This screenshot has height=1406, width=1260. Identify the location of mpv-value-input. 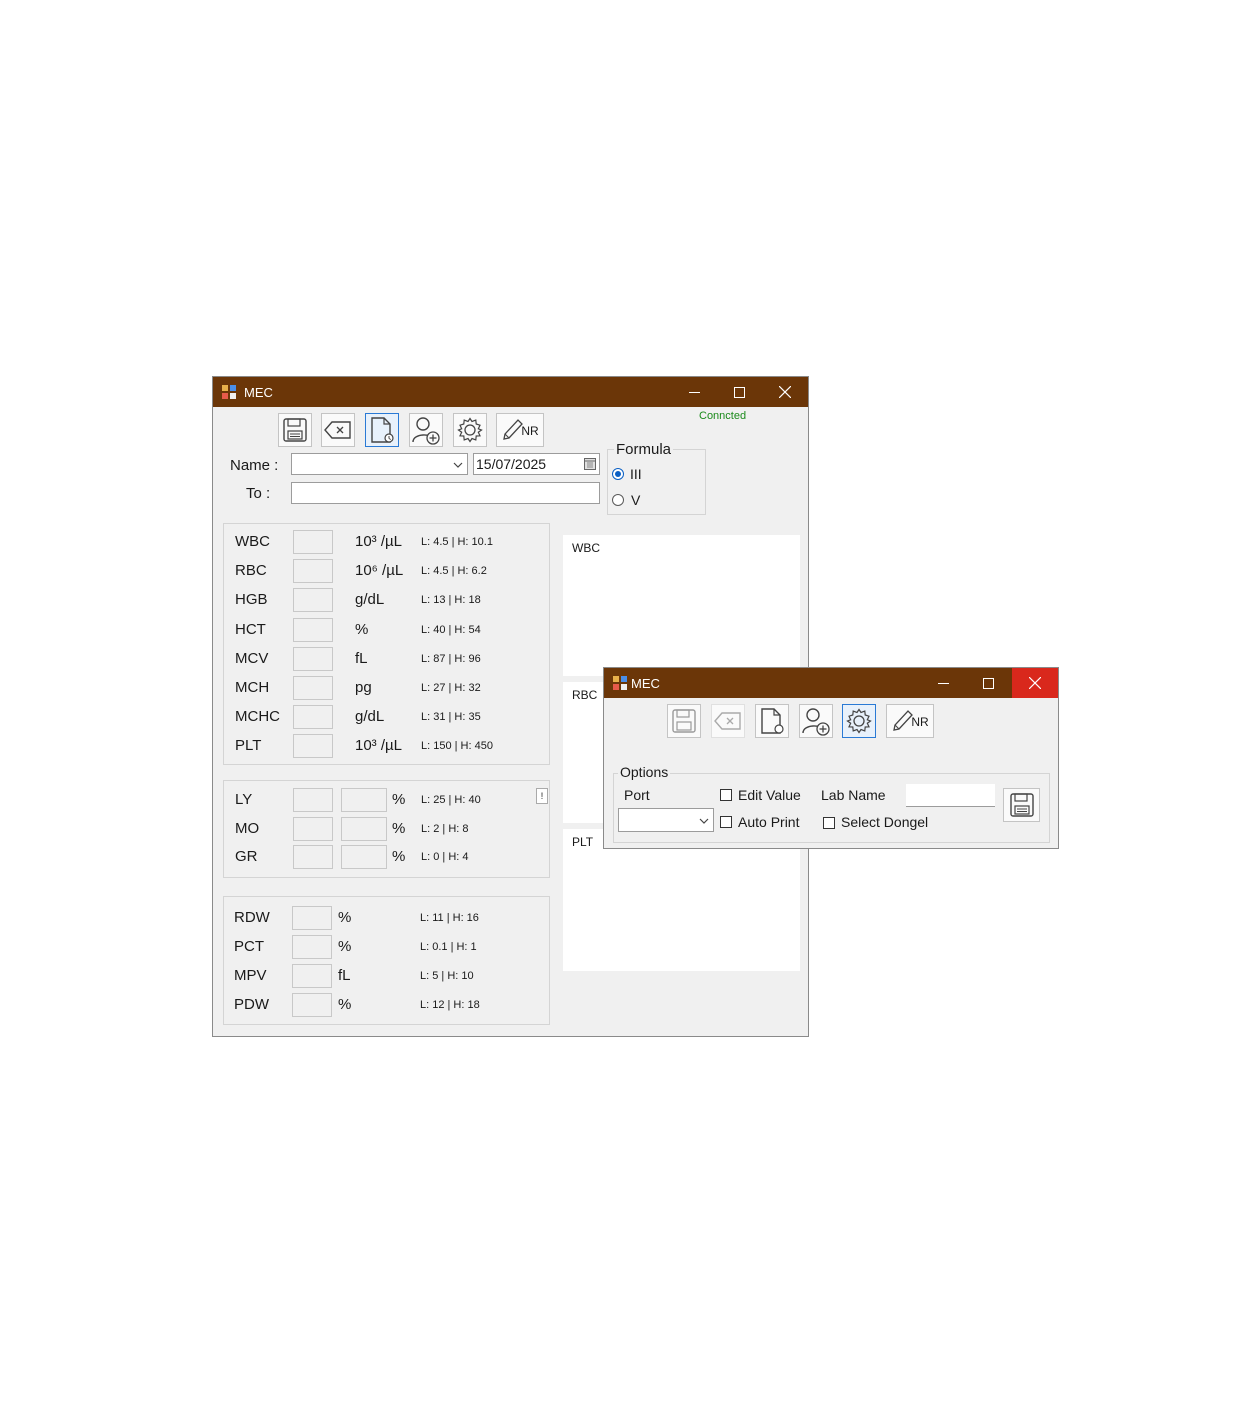
(312, 976).